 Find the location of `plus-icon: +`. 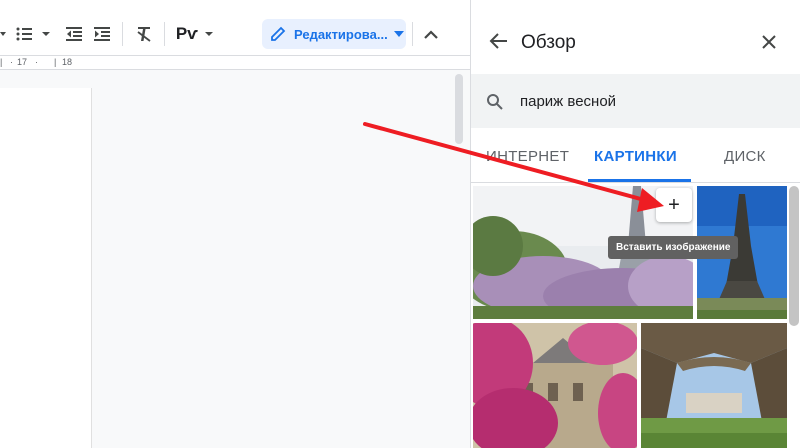

plus-icon: + is located at coordinates (674, 204).